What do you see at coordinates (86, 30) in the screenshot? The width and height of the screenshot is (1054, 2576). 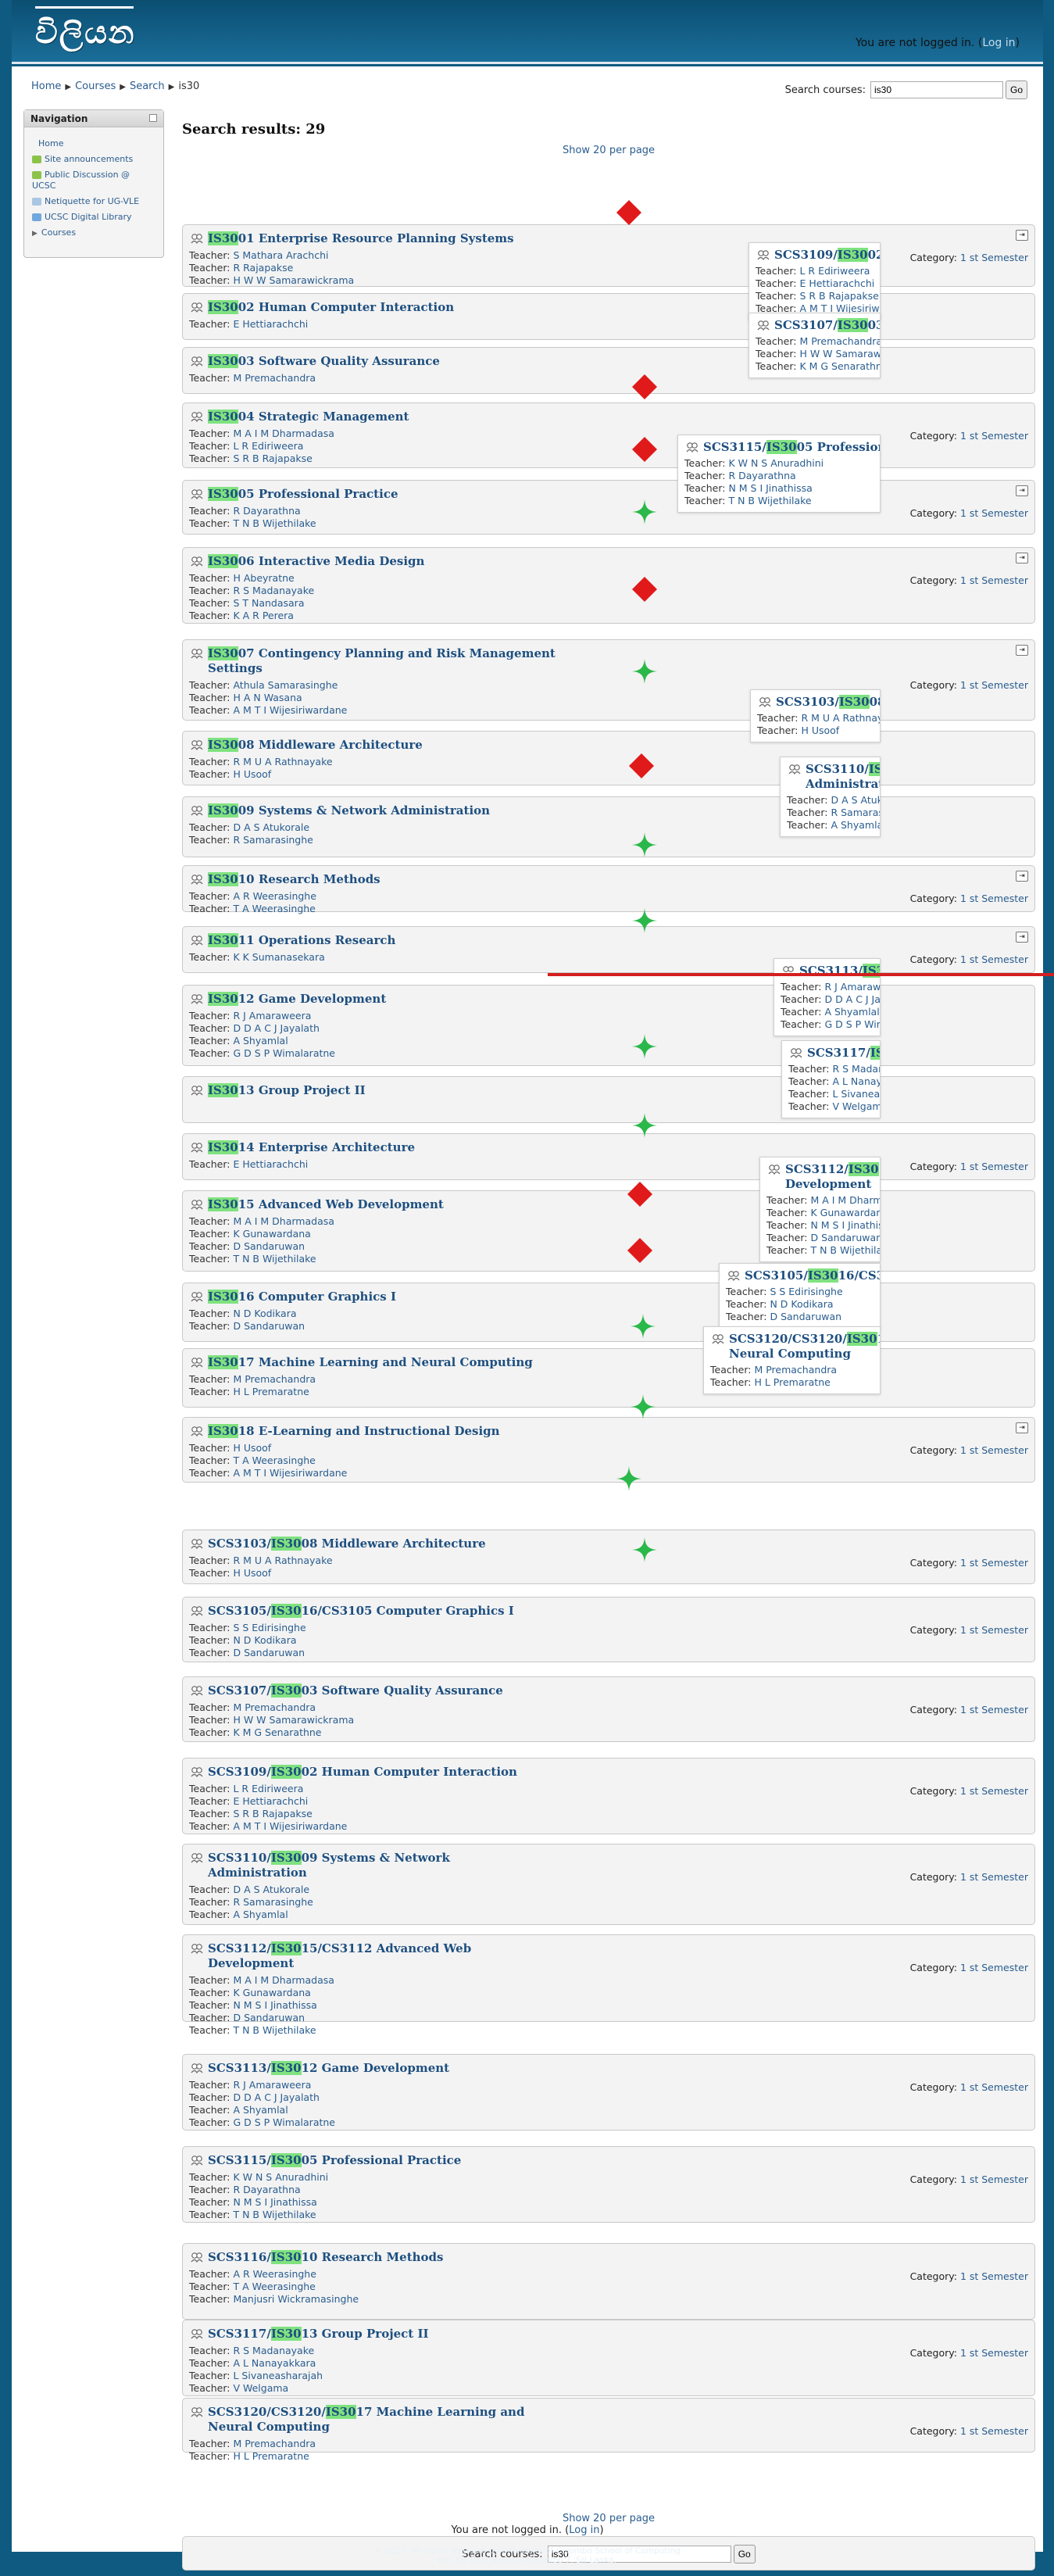 I see `site-logo: විලියන` at bounding box center [86, 30].